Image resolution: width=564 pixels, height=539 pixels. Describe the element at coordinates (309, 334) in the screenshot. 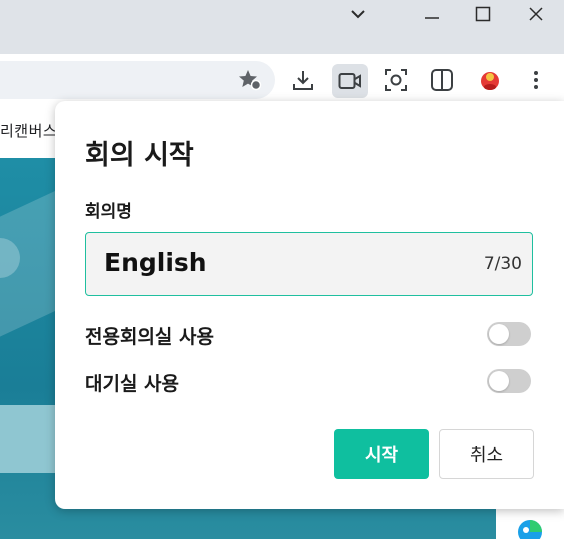

I see `option-row-private-room: 전용회의실 사용` at that location.